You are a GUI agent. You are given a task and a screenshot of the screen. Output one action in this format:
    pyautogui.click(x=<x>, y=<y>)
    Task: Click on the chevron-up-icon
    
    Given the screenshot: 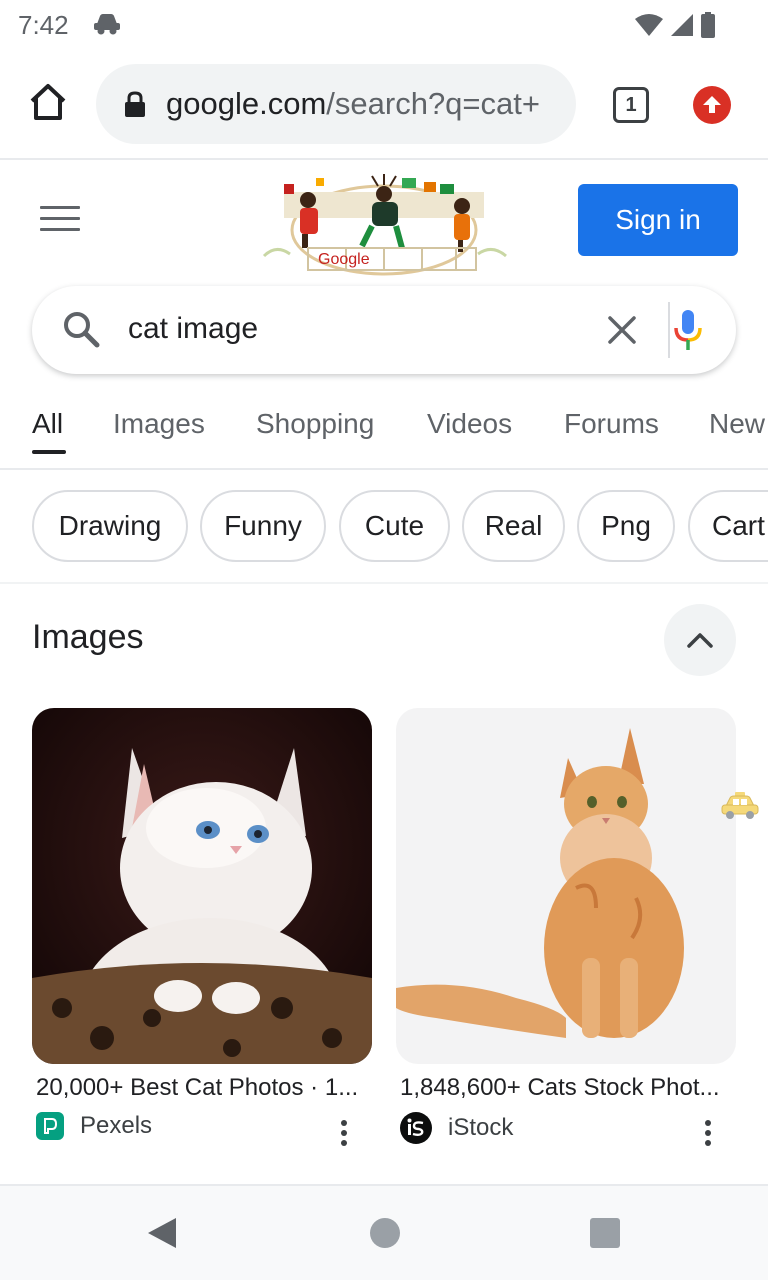 What is the action you would take?
    pyautogui.click(x=700, y=640)
    